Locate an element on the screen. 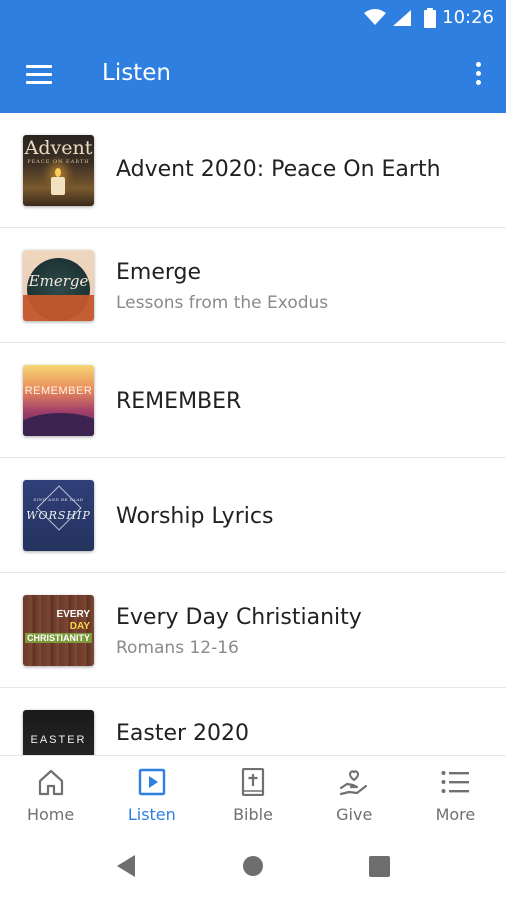  tab-give: Give is located at coordinates (354, 794).